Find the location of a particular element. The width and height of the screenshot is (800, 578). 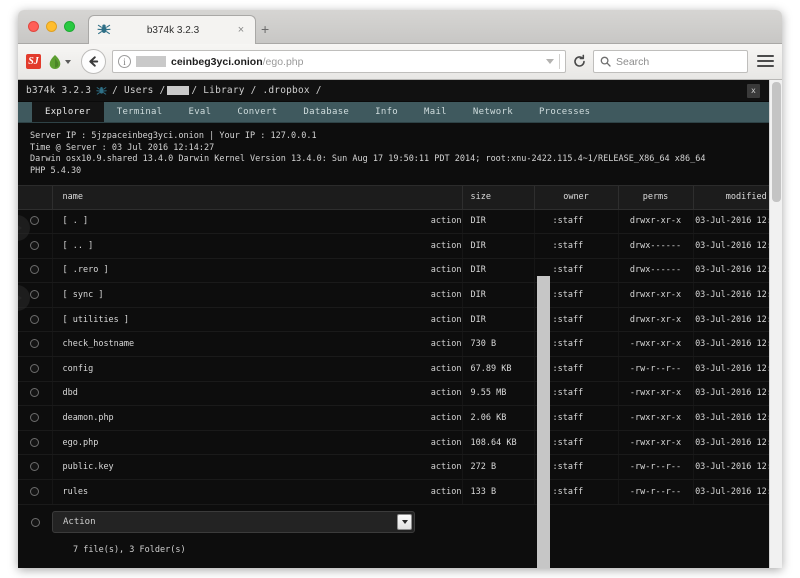

file-name-link: [ .rero ] is located at coordinates (247, 270).